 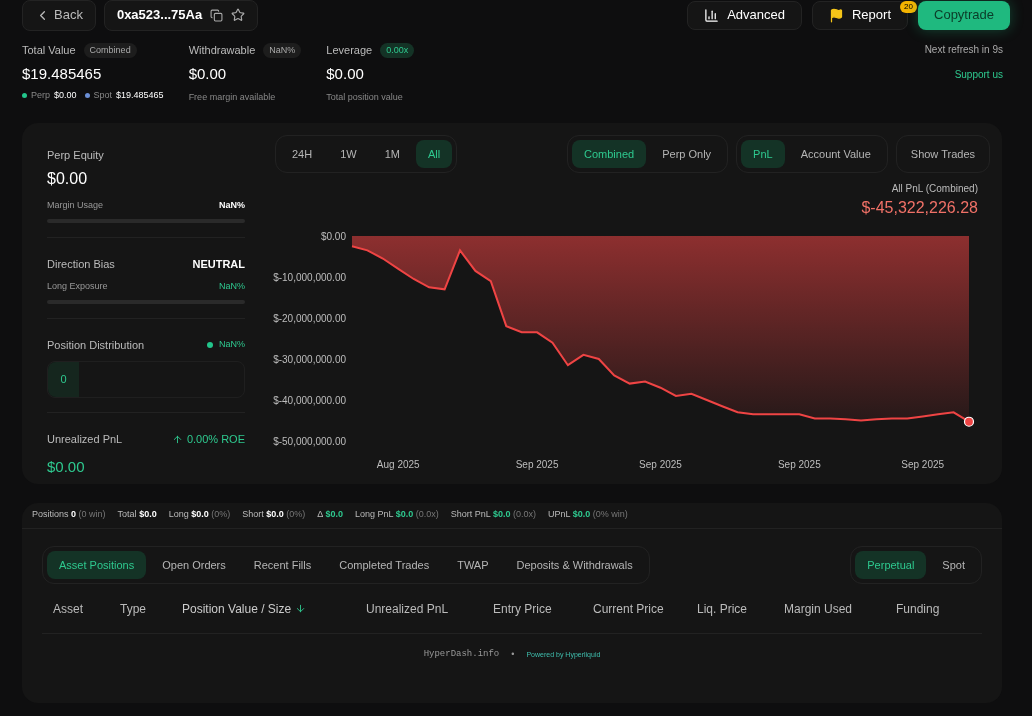 What do you see at coordinates (282, 564) in the screenshot?
I see `toggle-tab: Recent Fills` at bounding box center [282, 564].